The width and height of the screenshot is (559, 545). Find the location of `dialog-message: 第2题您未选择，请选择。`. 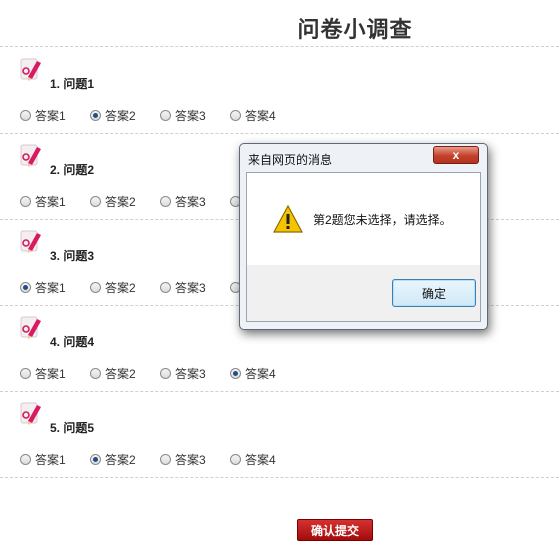

dialog-message: 第2题您未选择，请选择。 is located at coordinates (382, 220).